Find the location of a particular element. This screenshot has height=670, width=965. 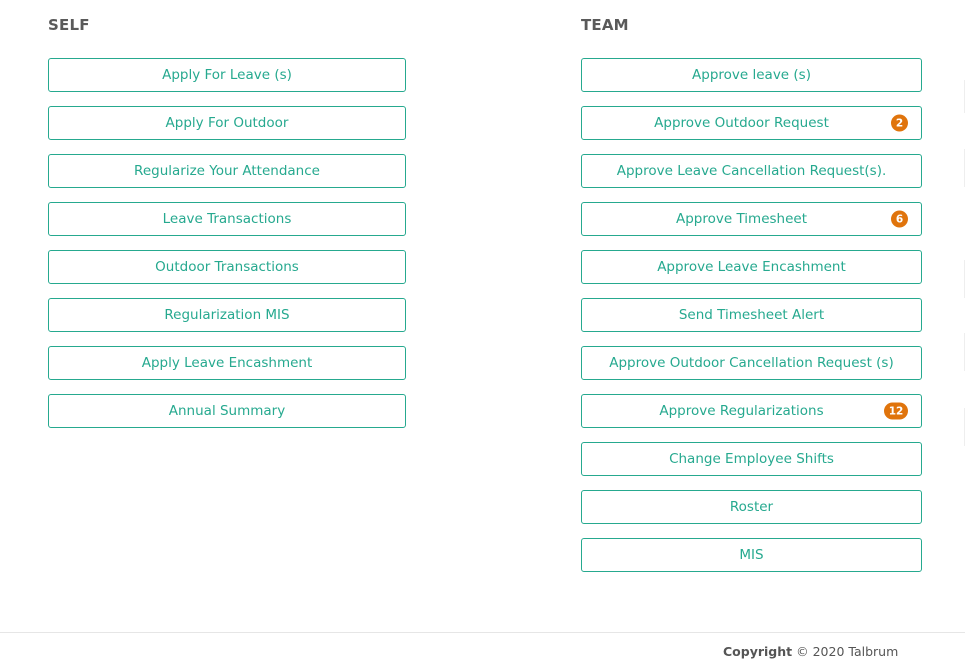

team-button-mis: MIS is located at coordinates (751, 555).